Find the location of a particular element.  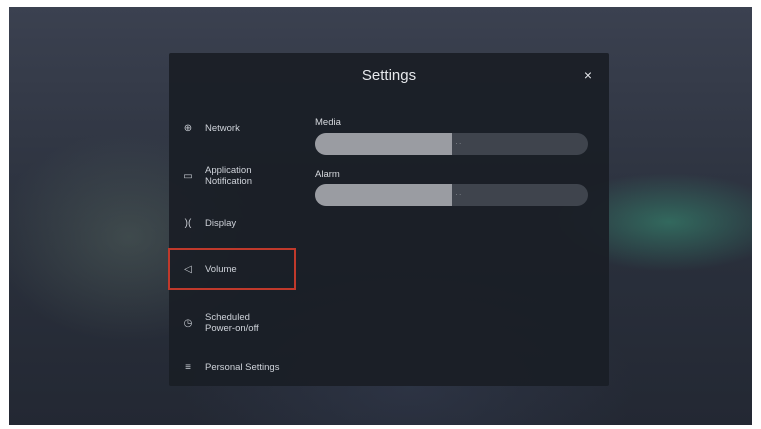

sidebar-item-volume: ◁ Volume is located at coordinates (232, 269).